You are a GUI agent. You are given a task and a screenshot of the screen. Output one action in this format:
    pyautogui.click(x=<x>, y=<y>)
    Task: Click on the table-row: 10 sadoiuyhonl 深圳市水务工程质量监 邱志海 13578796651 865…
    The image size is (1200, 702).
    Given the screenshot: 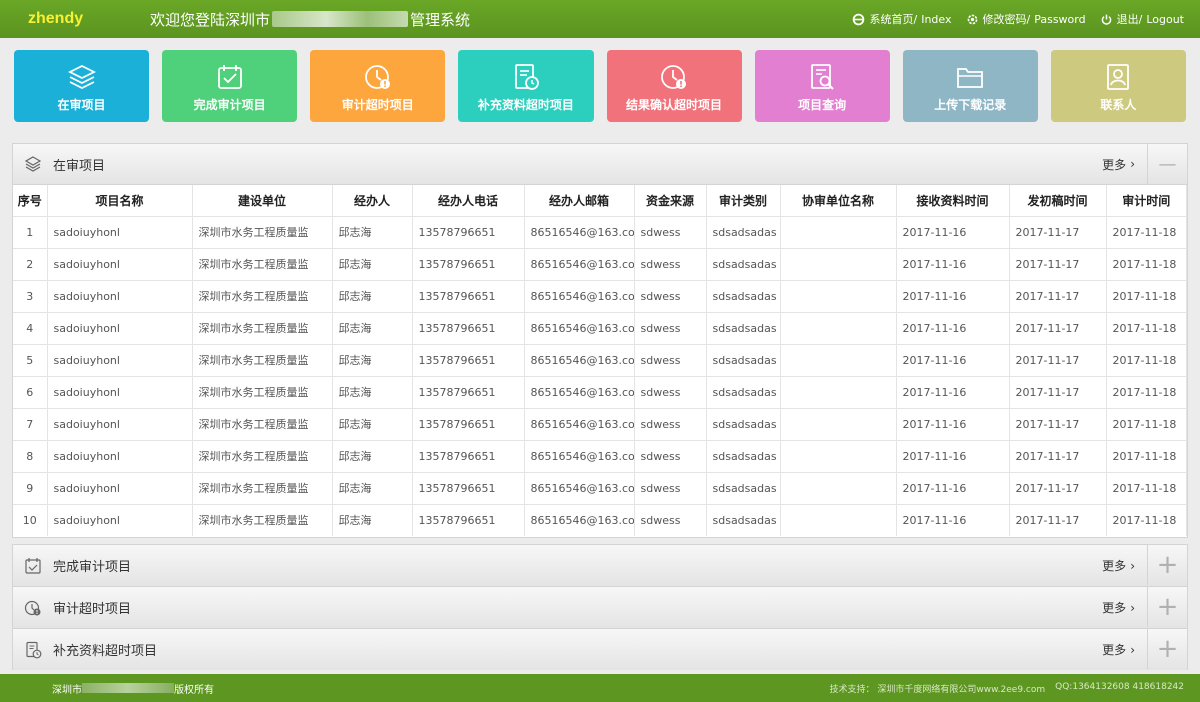 What is the action you would take?
    pyautogui.click(x=600, y=519)
    